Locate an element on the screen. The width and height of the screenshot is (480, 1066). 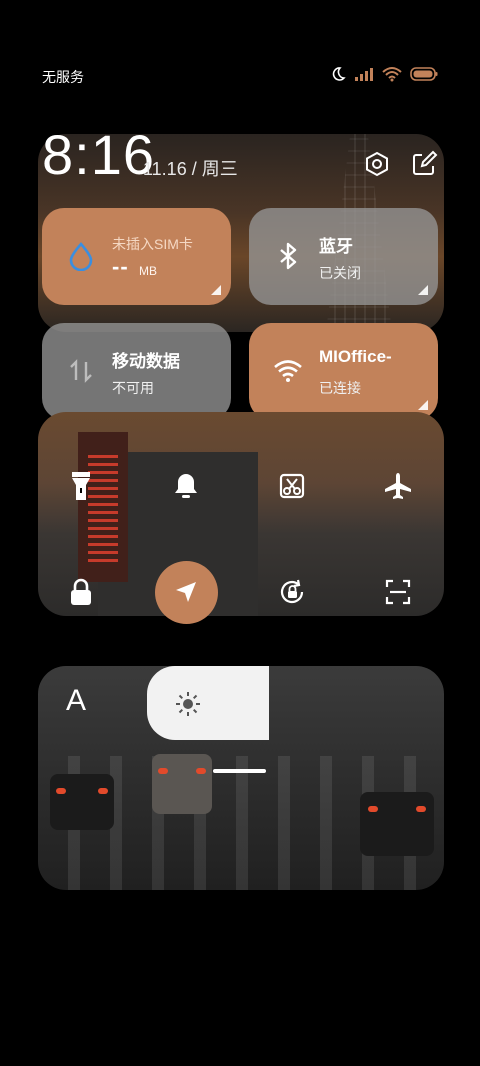
bluetooth-status: 已关闭 is located at coordinates (340, 273).